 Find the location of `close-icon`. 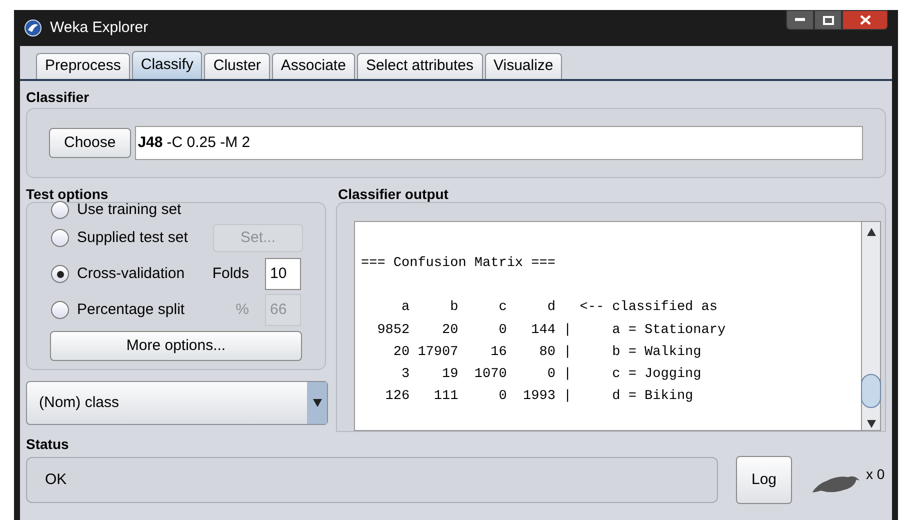

close-icon is located at coordinates (865, 20).